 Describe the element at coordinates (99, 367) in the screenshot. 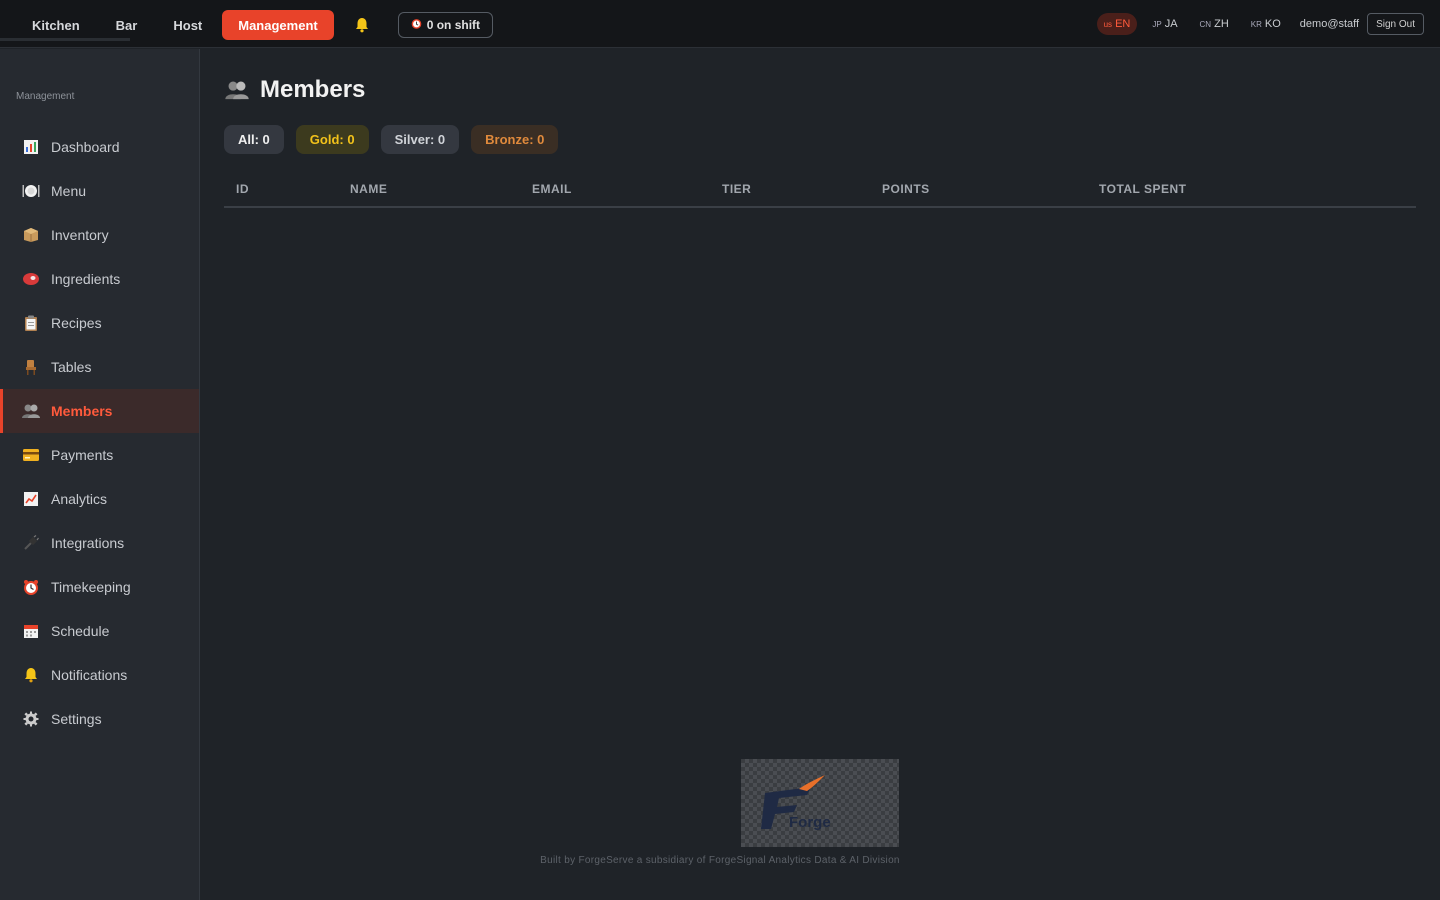

I see `sidebar-item-tables: Tables` at that location.